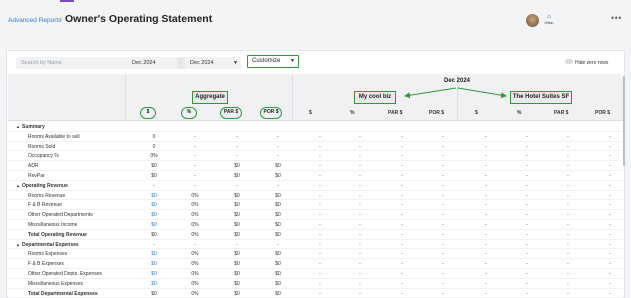  What do you see at coordinates (72, 63) in the screenshot?
I see `search-input` at bounding box center [72, 63].